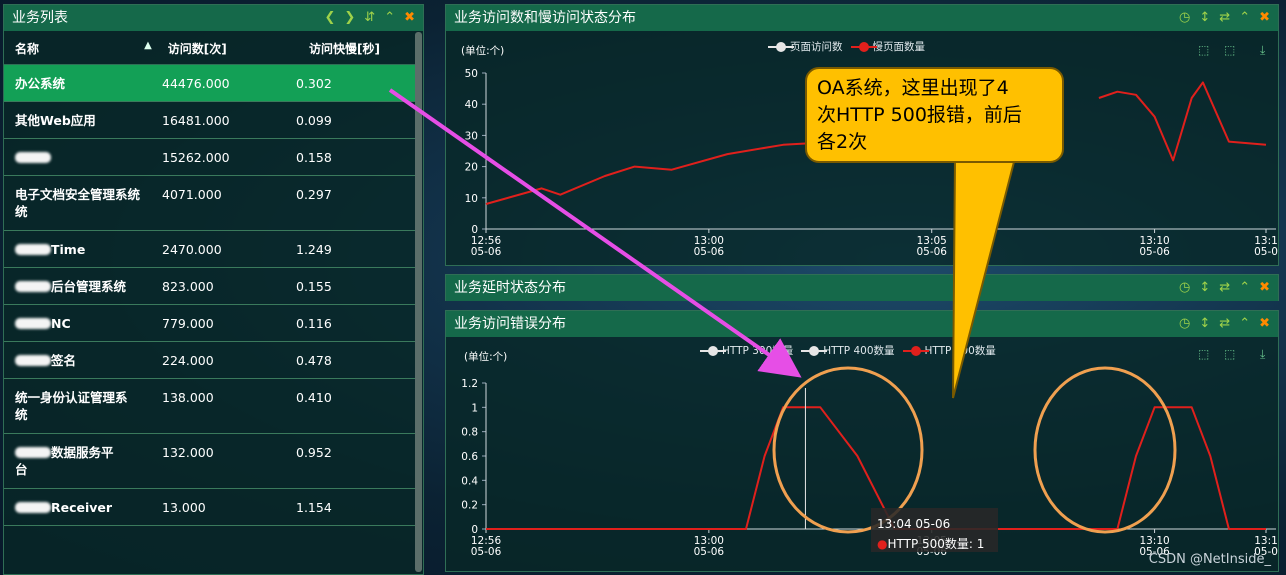 The width and height of the screenshot is (1286, 575). What do you see at coordinates (349, 18) in the screenshot?
I see `next-icon: ❯` at bounding box center [349, 18].